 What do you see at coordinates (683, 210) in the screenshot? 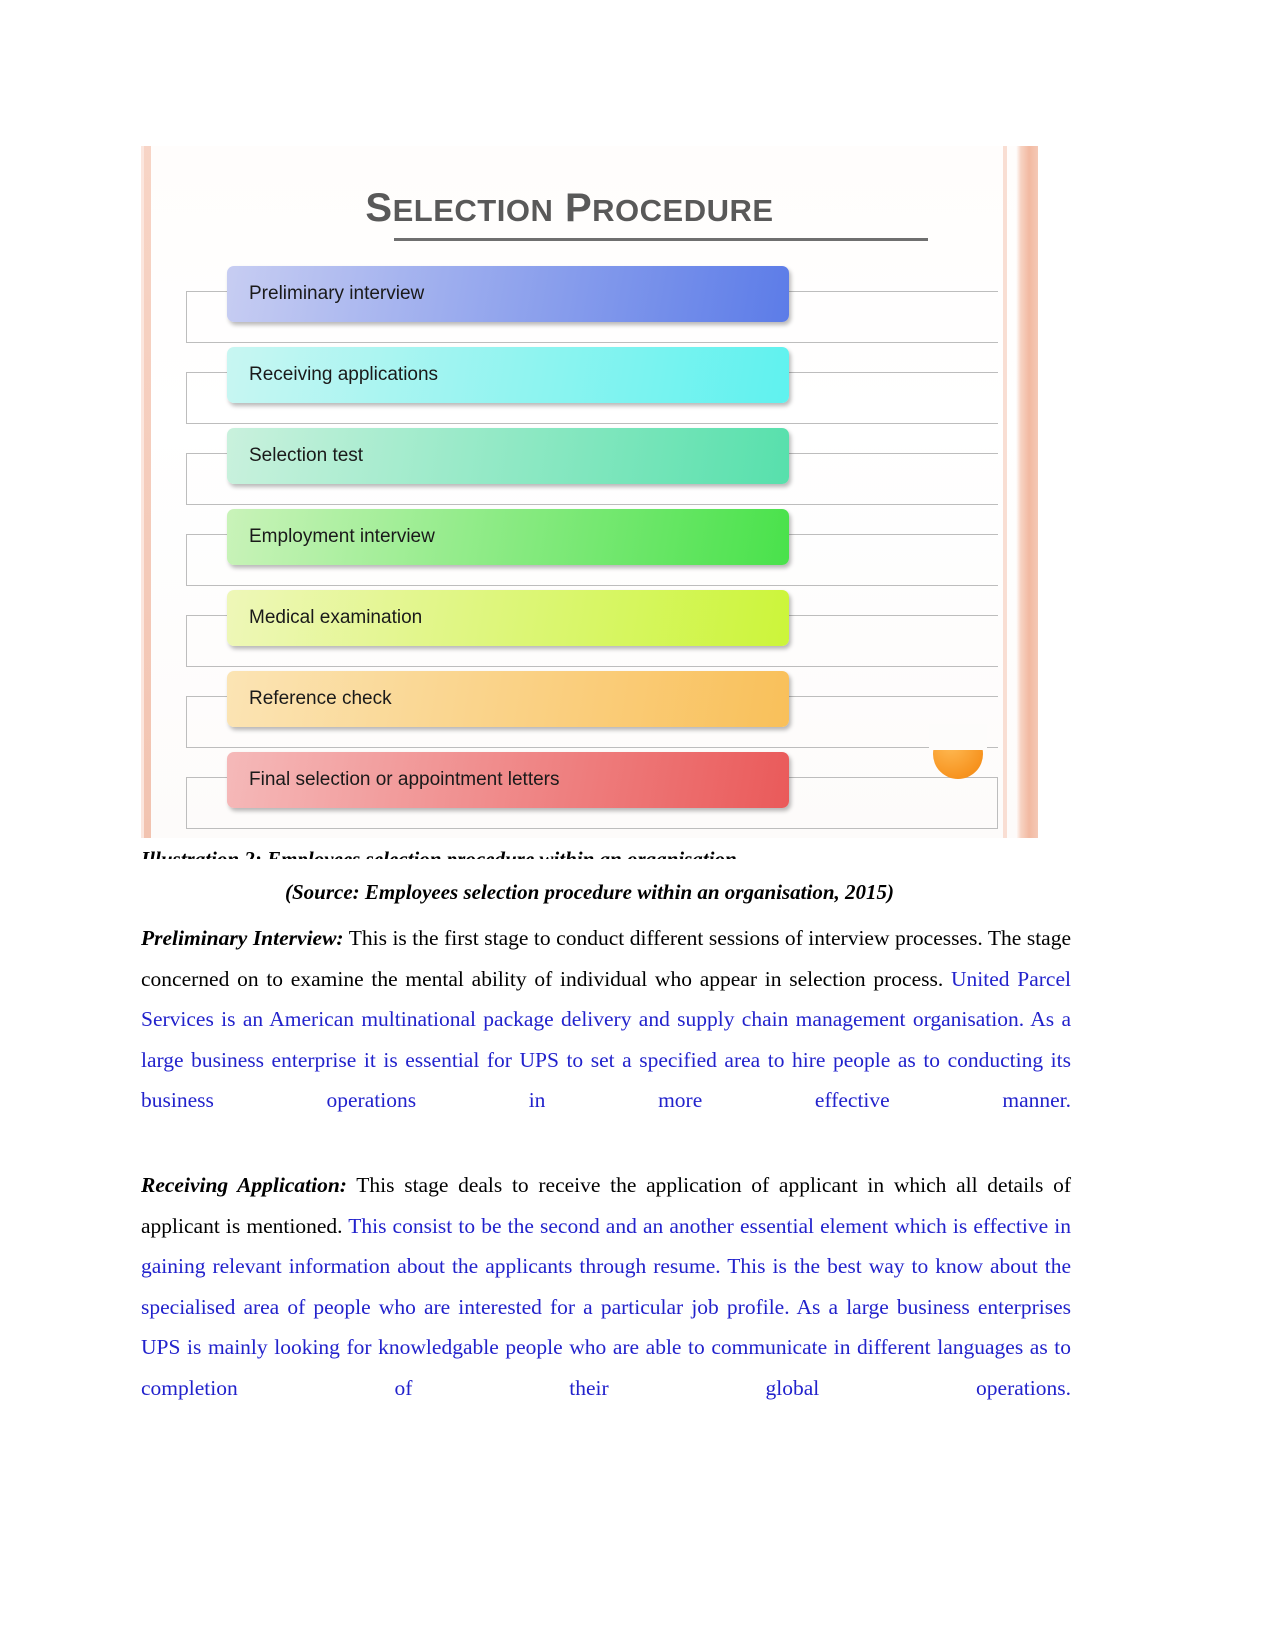
I see `slide-title-word2-rest: ROCEDURE` at bounding box center [683, 210].